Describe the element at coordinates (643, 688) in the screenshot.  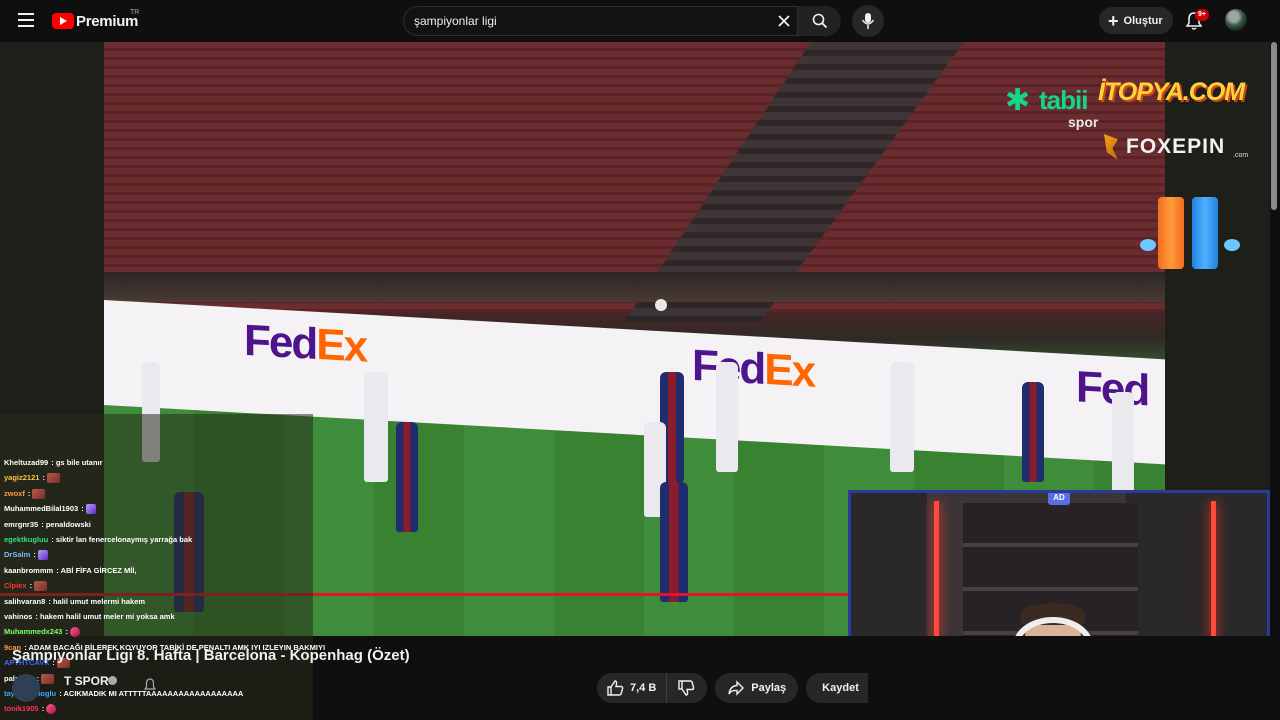
I see `like-count: 7,4 B` at that location.